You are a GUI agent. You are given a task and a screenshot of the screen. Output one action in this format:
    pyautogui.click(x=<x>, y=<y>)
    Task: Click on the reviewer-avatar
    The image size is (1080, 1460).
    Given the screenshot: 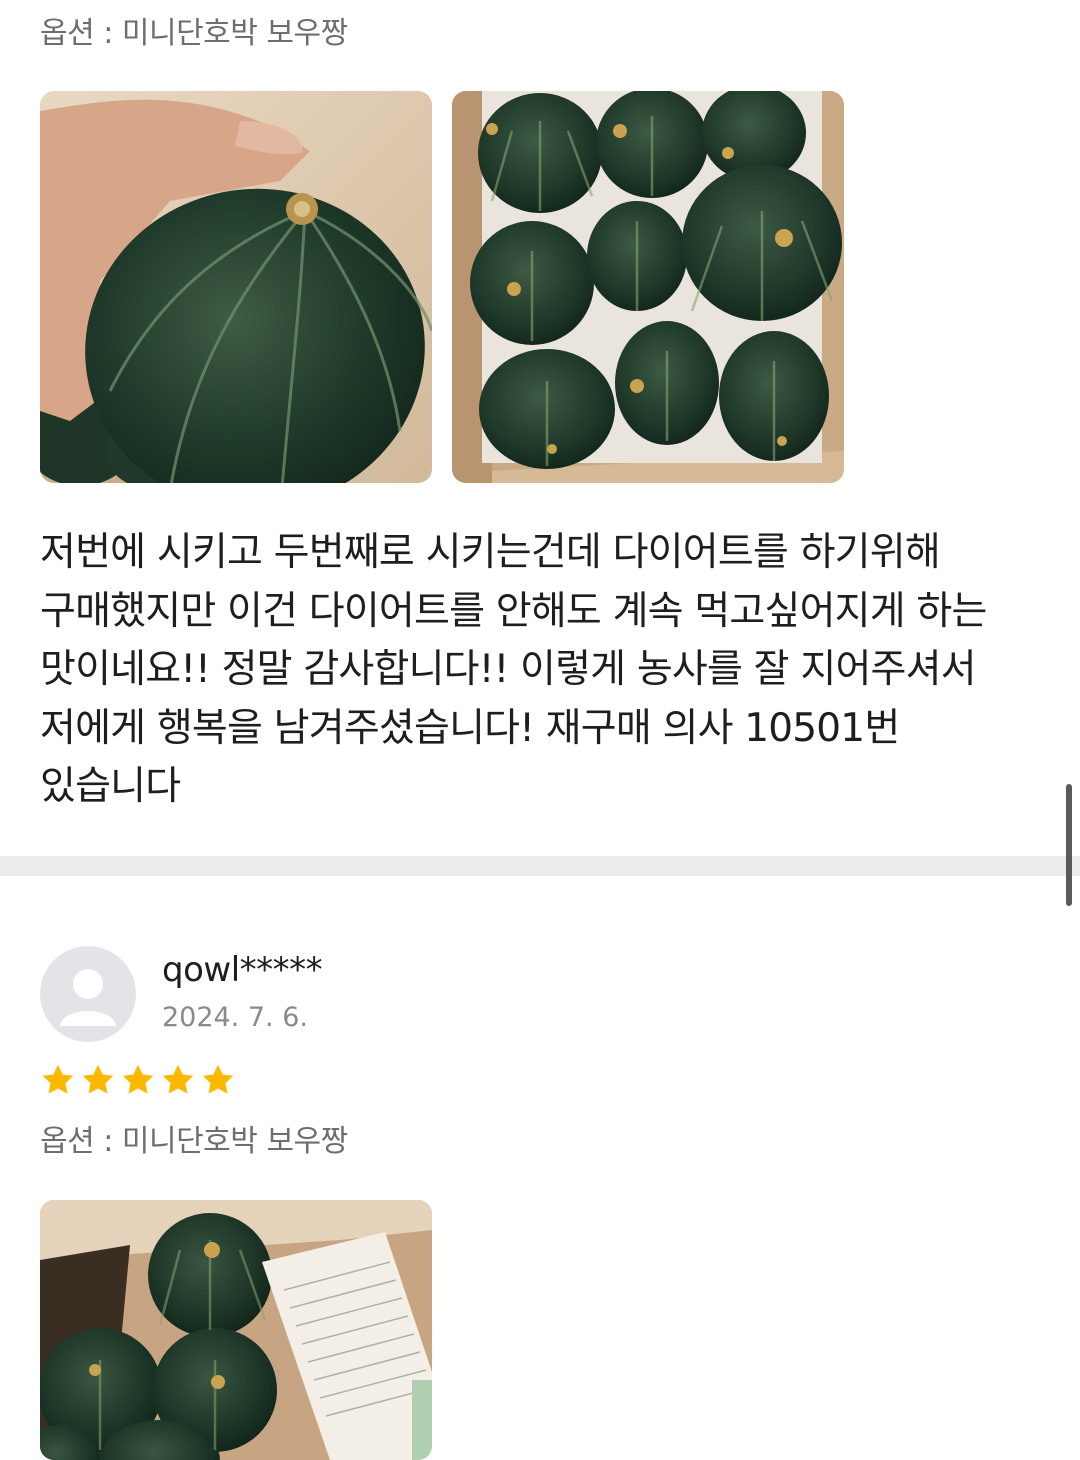 What is the action you would take?
    pyautogui.click(x=88, y=994)
    